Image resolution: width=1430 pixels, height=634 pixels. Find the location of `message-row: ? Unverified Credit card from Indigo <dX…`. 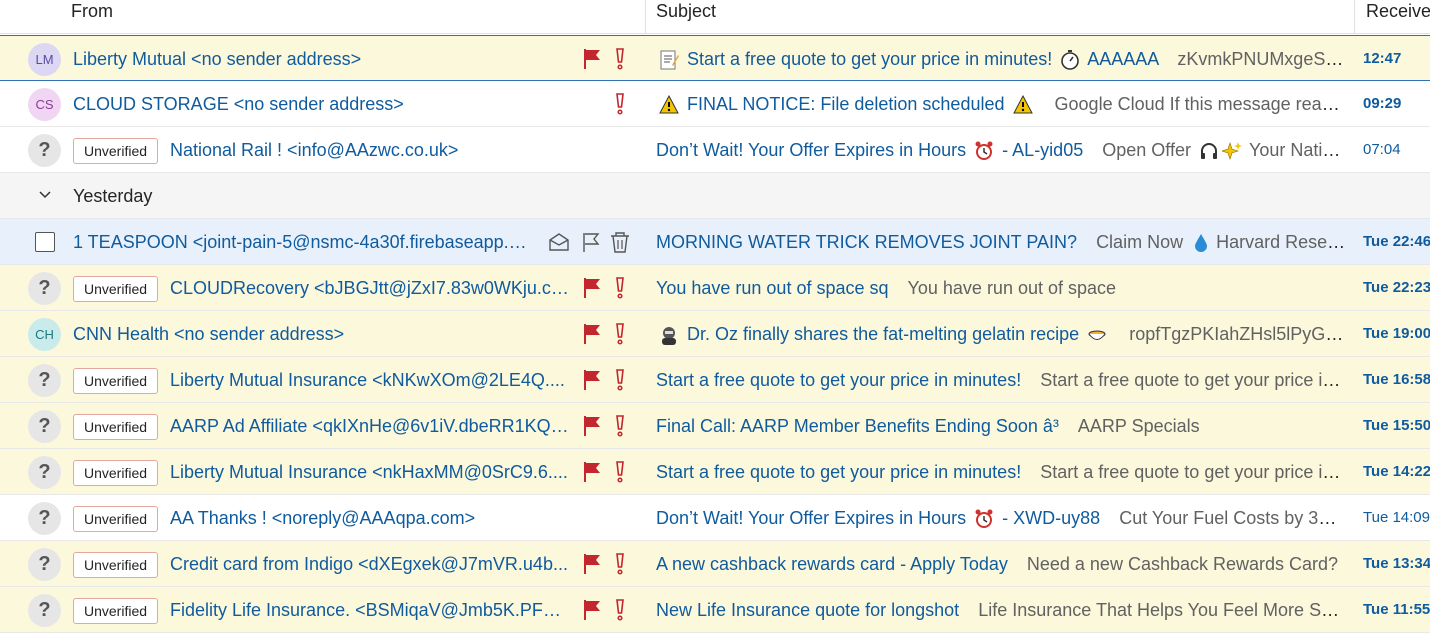

message-row: ? Unverified Credit card from Indigo <dX… is located at coordinates (715, 564).